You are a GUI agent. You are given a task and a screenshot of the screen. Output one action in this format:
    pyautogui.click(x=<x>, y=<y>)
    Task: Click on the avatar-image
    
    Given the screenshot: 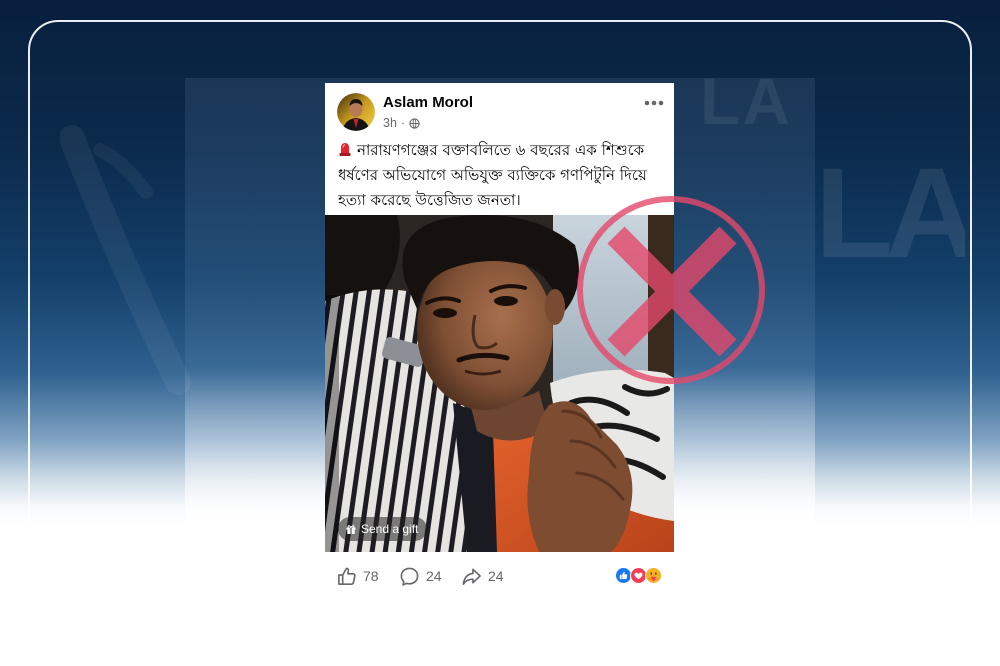 What is the action you would take?
    pyautogui.click(x=356, y=112)
    